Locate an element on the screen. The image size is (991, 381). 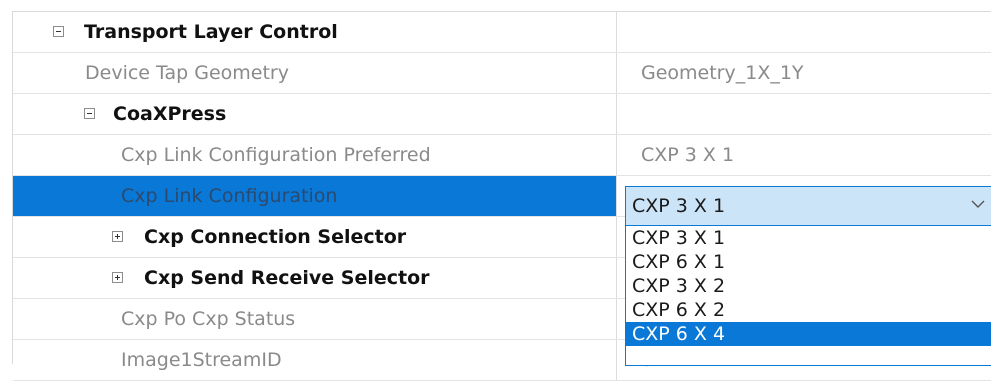
property-value-cell: Geometry_1X_1Y is located at coordinates (804, 73).